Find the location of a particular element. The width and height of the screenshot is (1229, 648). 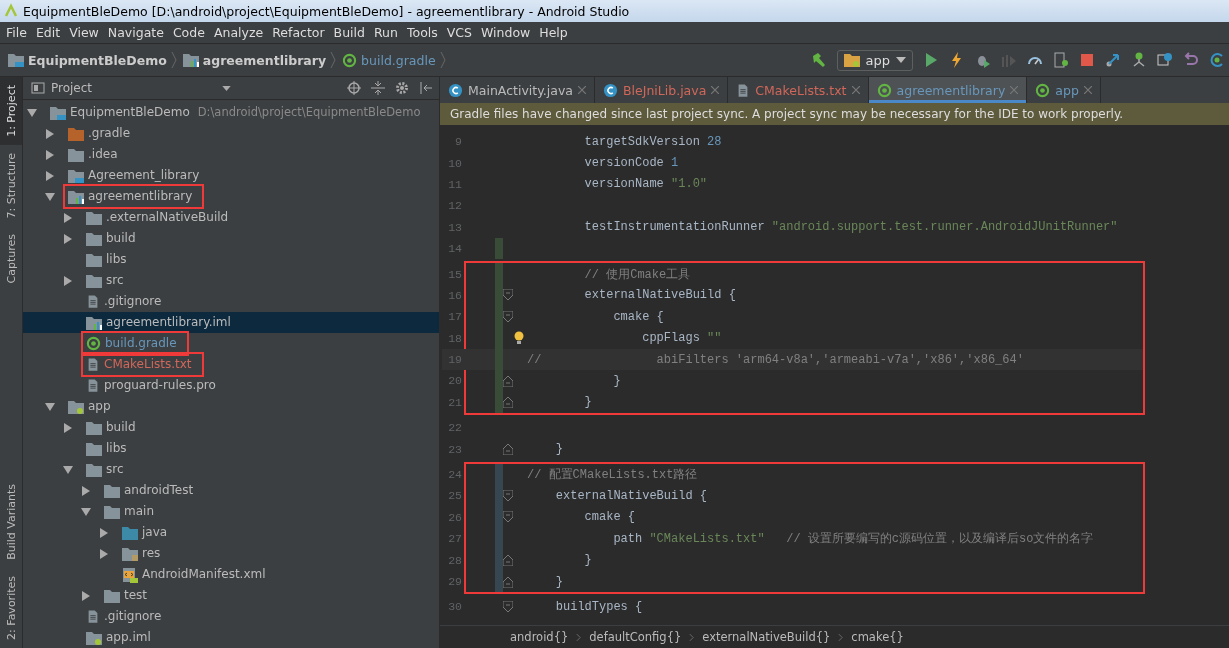

tree-row: app is located at coordinates (231, 406).